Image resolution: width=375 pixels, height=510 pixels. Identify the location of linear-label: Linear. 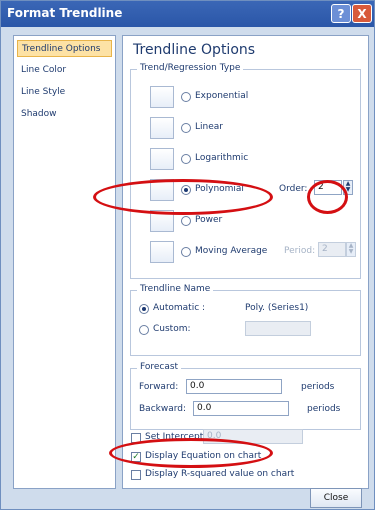
(209, 127).